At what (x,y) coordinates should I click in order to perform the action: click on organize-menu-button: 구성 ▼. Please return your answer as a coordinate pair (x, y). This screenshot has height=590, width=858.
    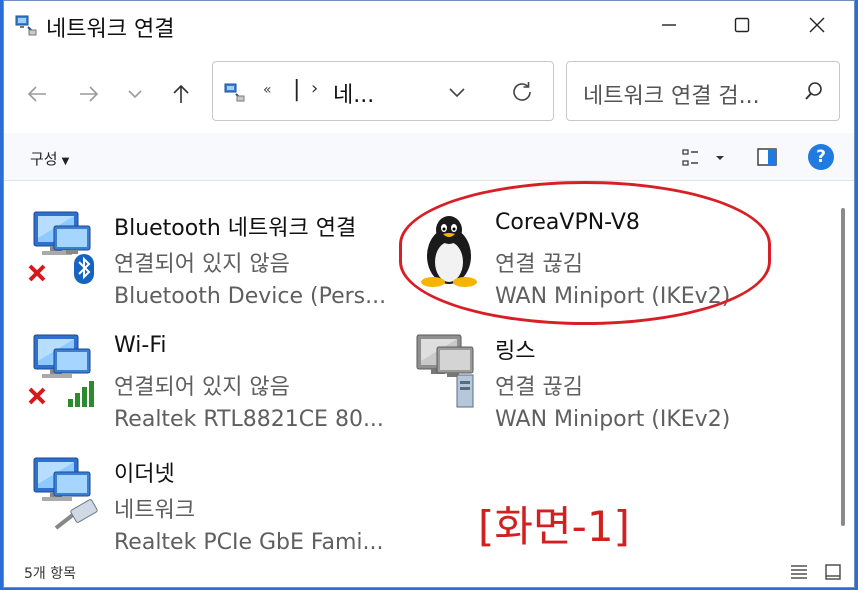
    Looking at the image, I should click on (49, 158).